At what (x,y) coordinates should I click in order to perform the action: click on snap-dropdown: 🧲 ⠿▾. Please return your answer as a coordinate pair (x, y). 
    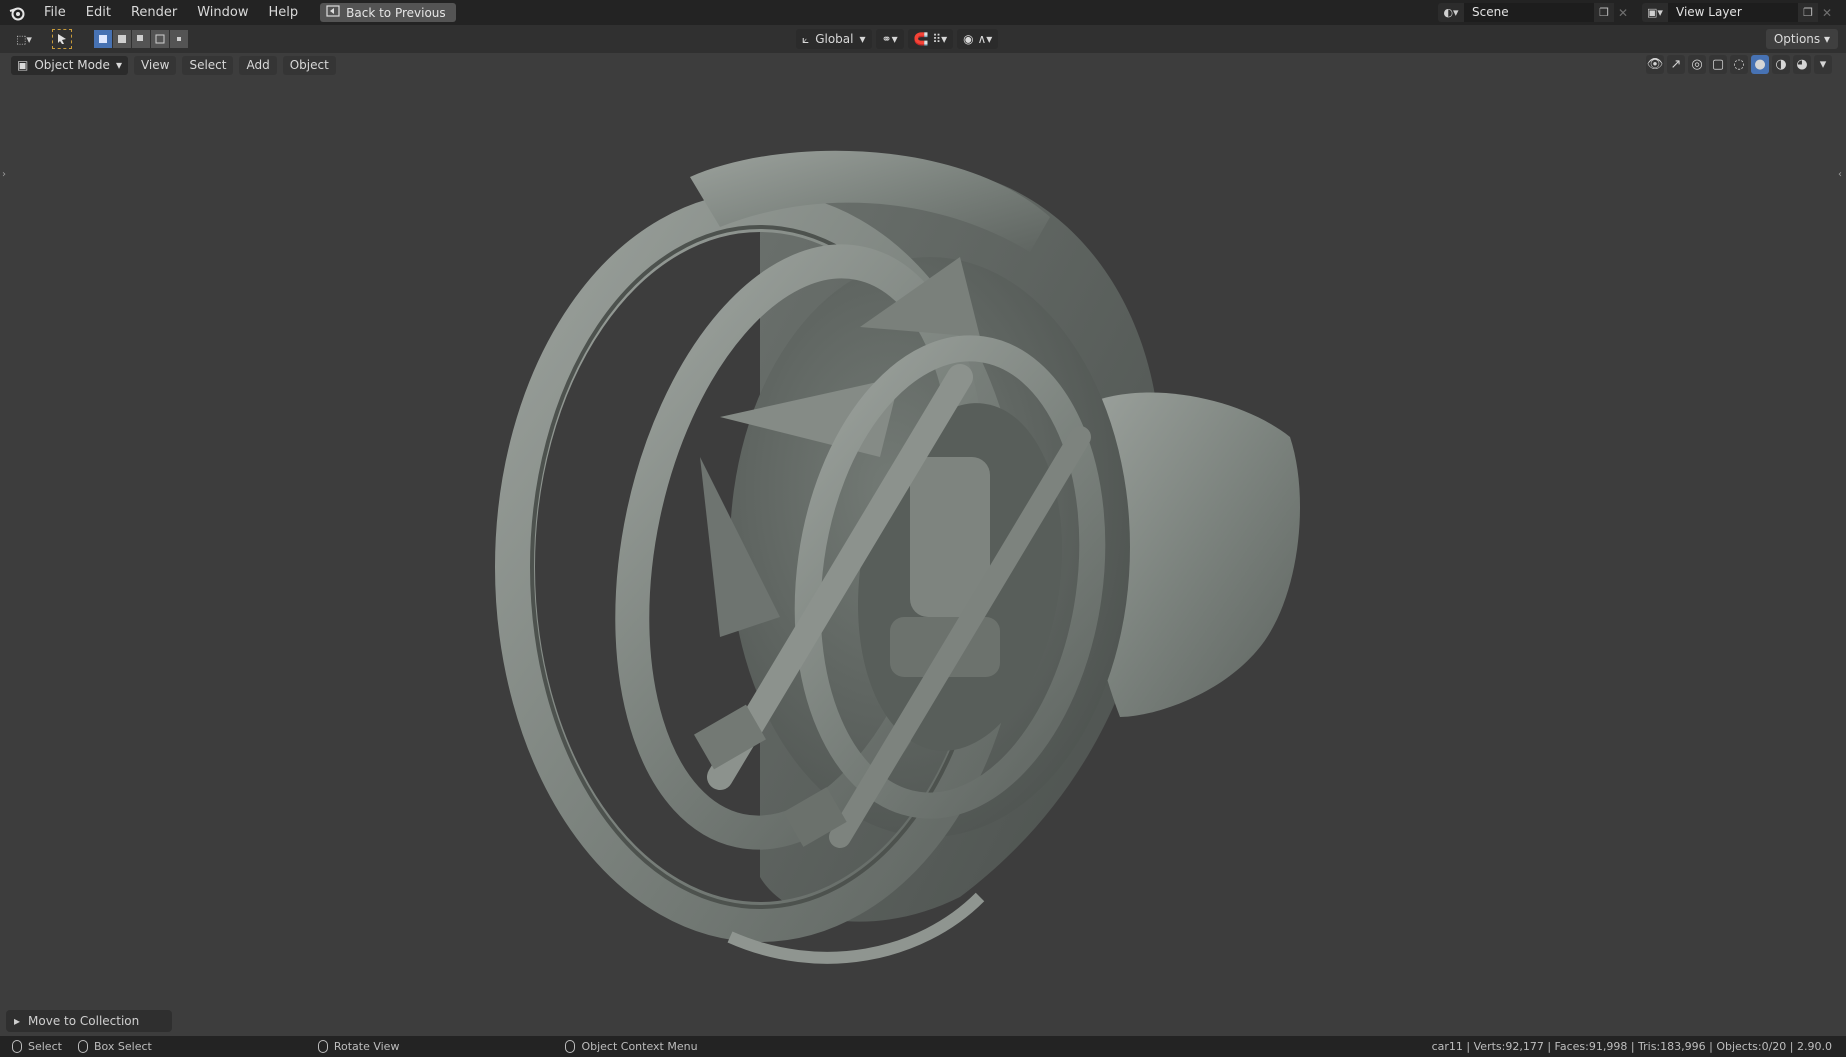
    Looking at the image, I should click on (930, 39).